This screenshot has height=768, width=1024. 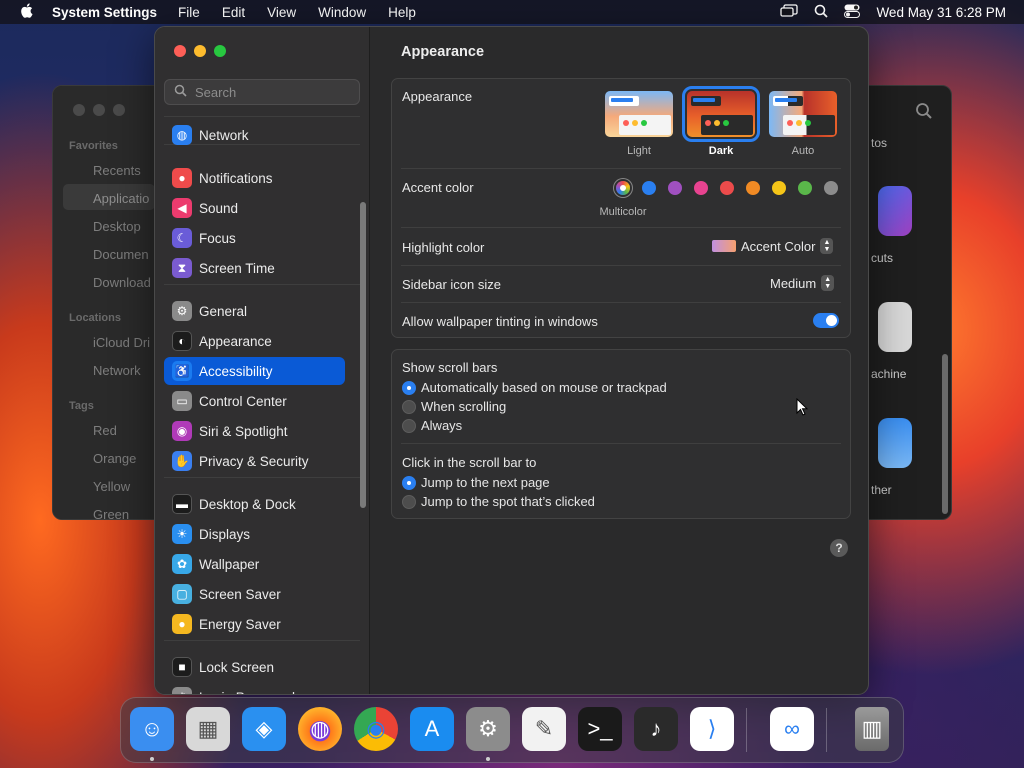 What do you see at coordinates (895, 443) in the screenshot?
I see `weather-app-icon` at bounding box center [895, 443].